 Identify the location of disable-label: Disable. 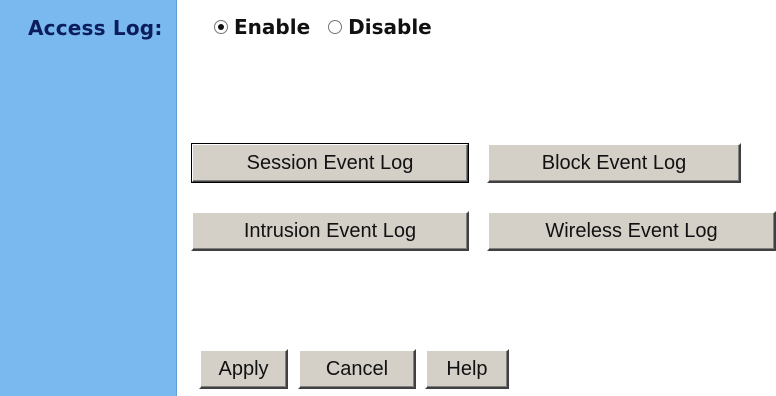
(390, 27).